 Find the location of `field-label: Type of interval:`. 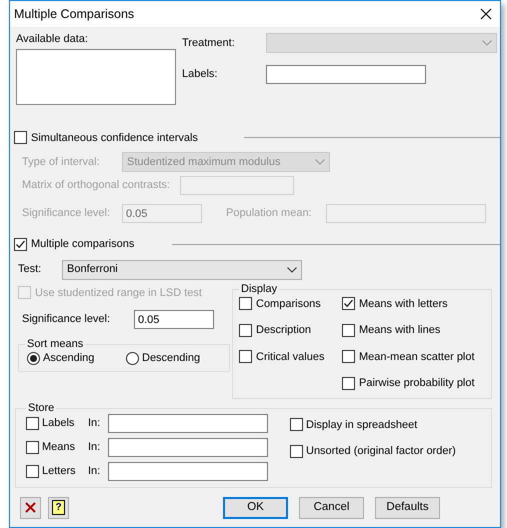

field-label: Type of interval: is located at coordinates (61, 162).